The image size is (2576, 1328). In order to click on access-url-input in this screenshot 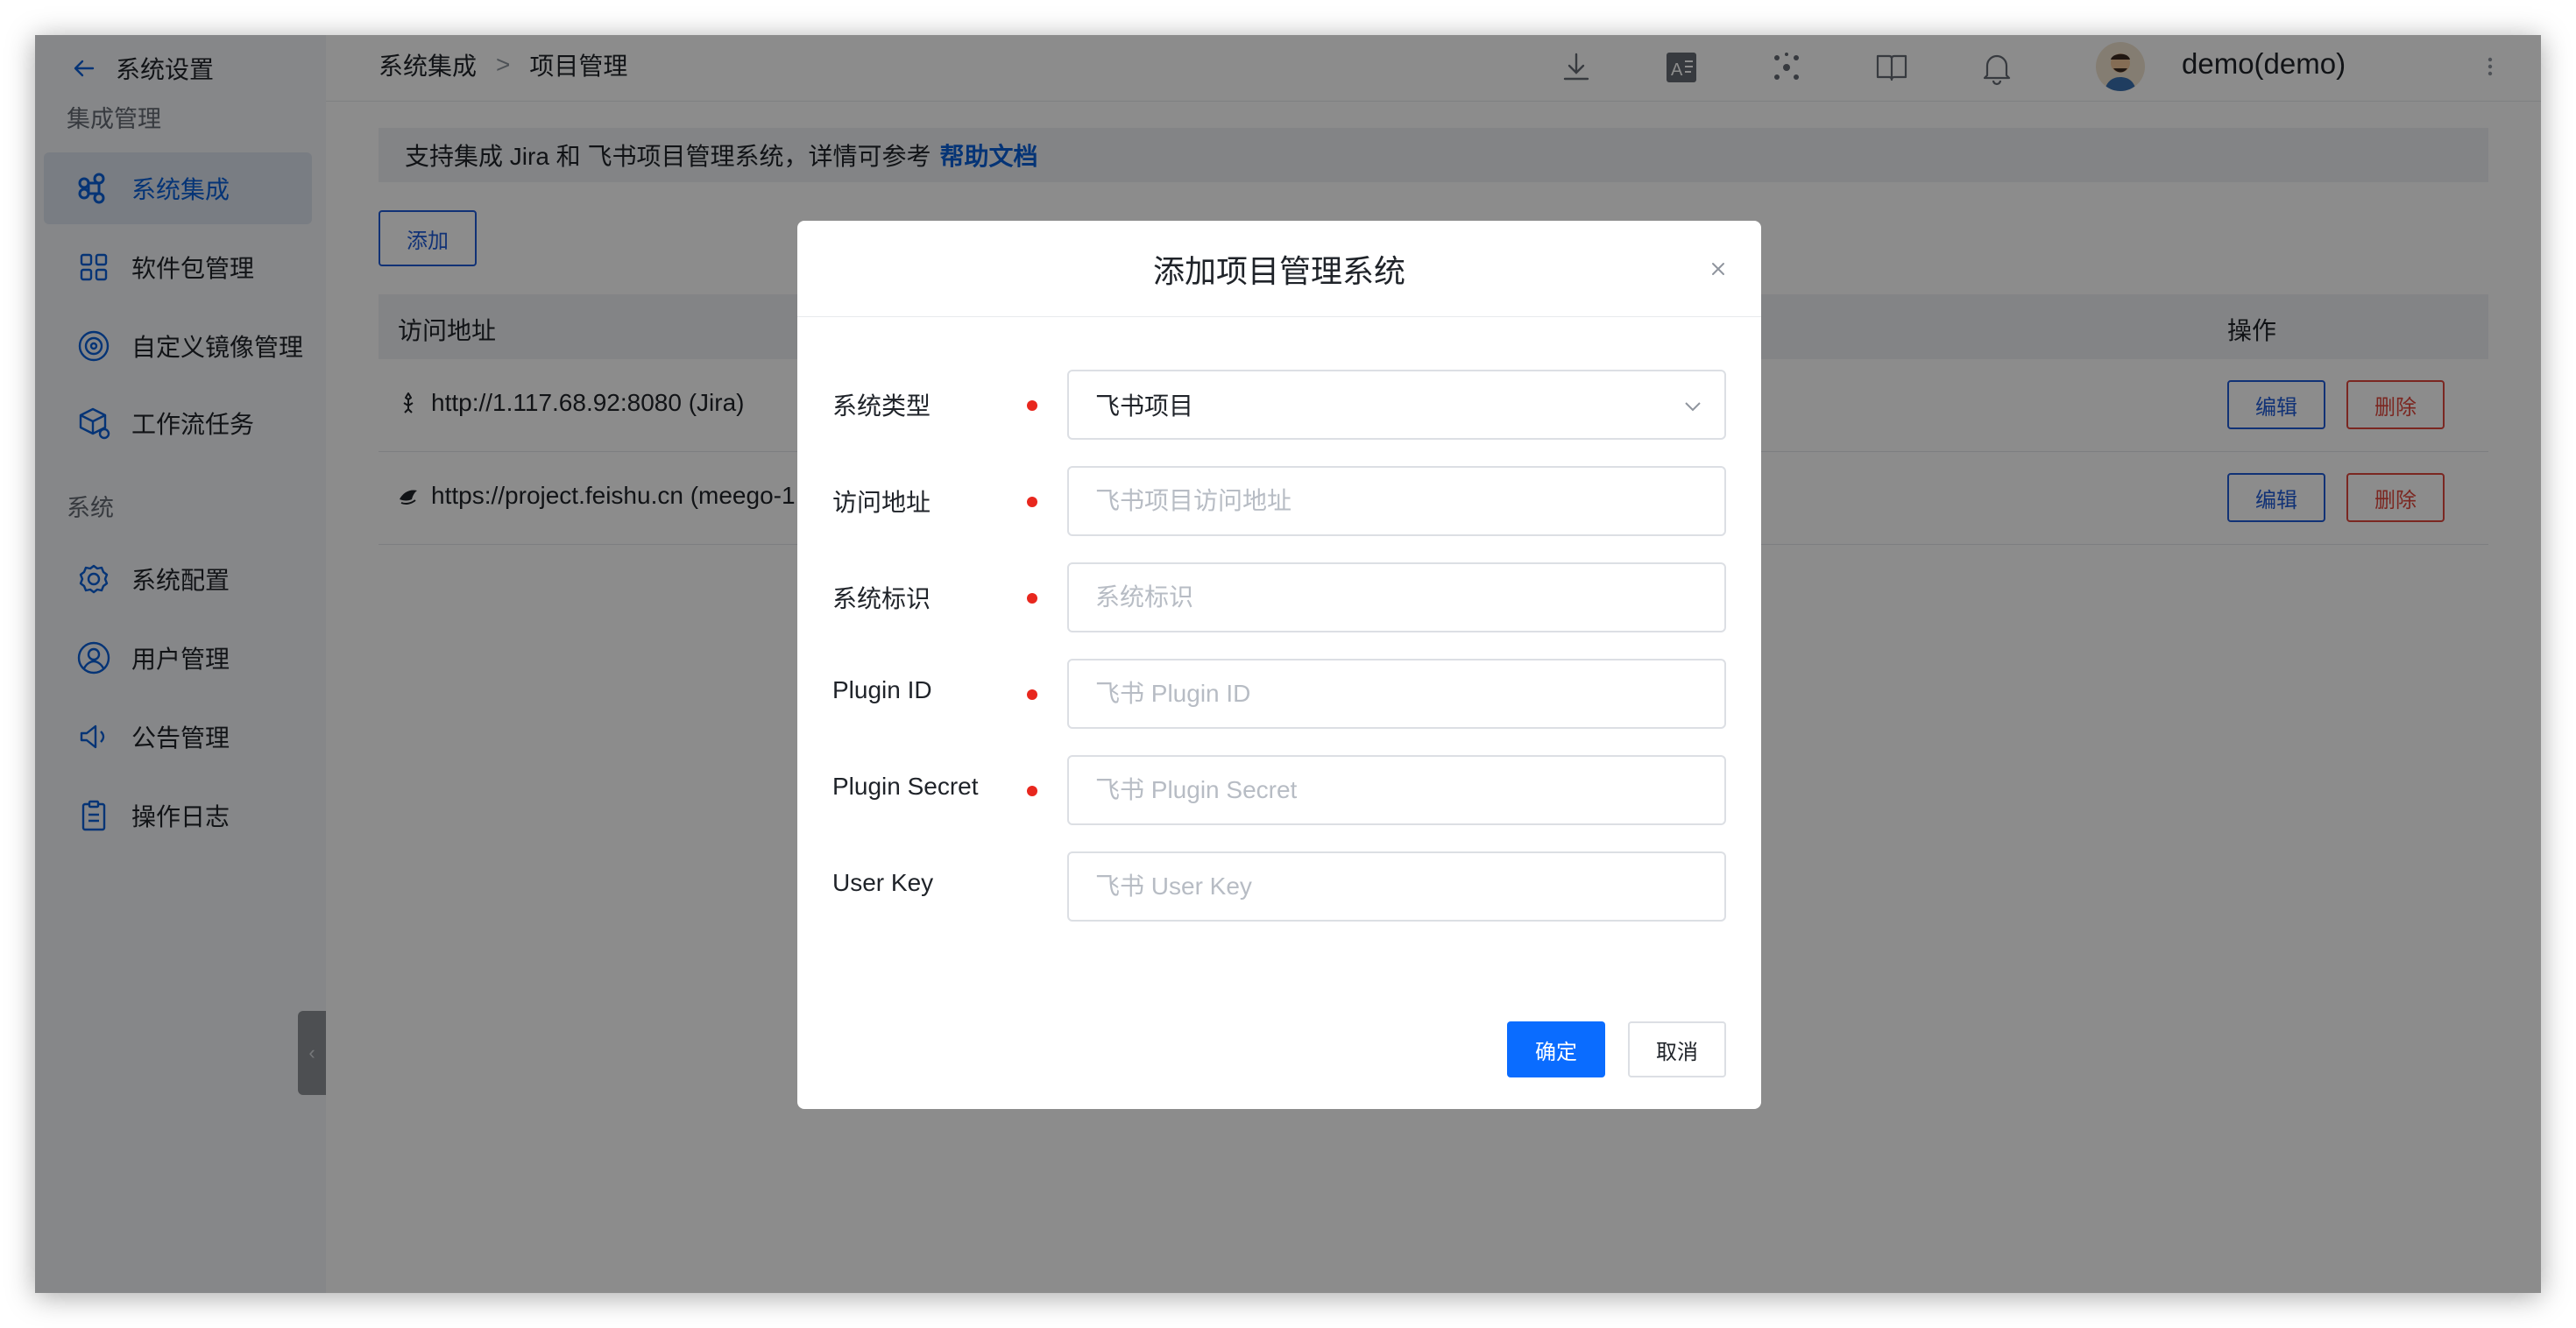, I will do `click(1396, 501)`.